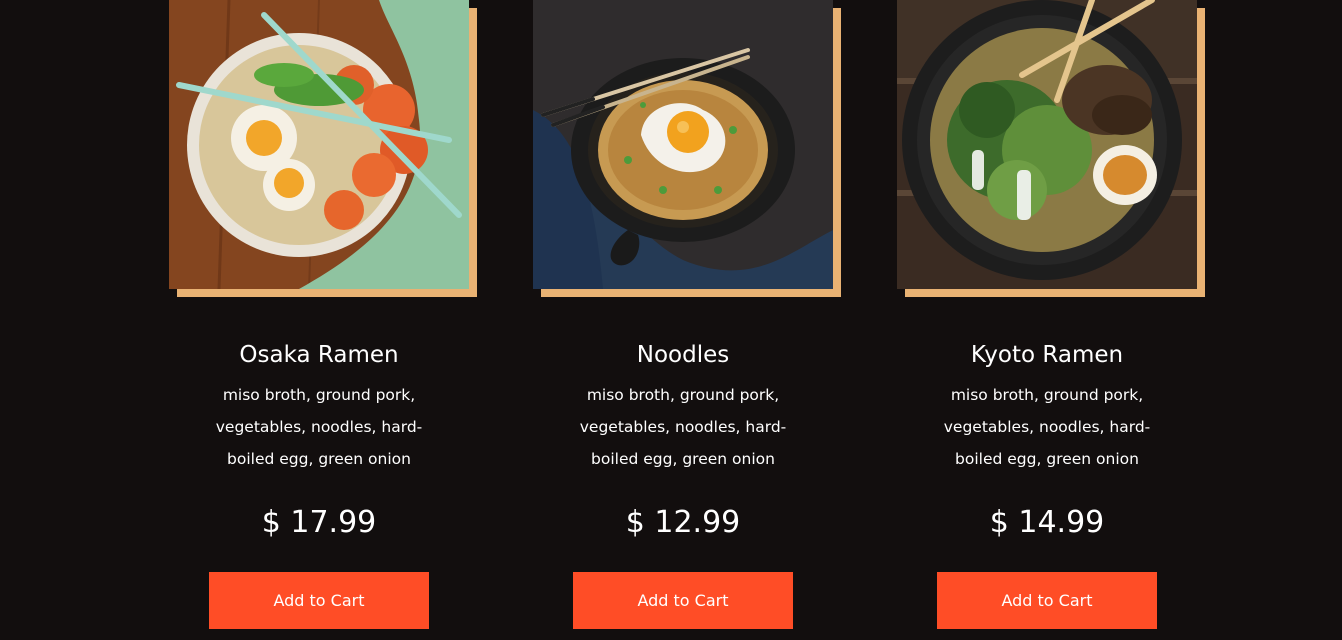  Describe the element at coordinates (1047, 522) in the screenshot. I see `product-price: $ 14.99` at that location.